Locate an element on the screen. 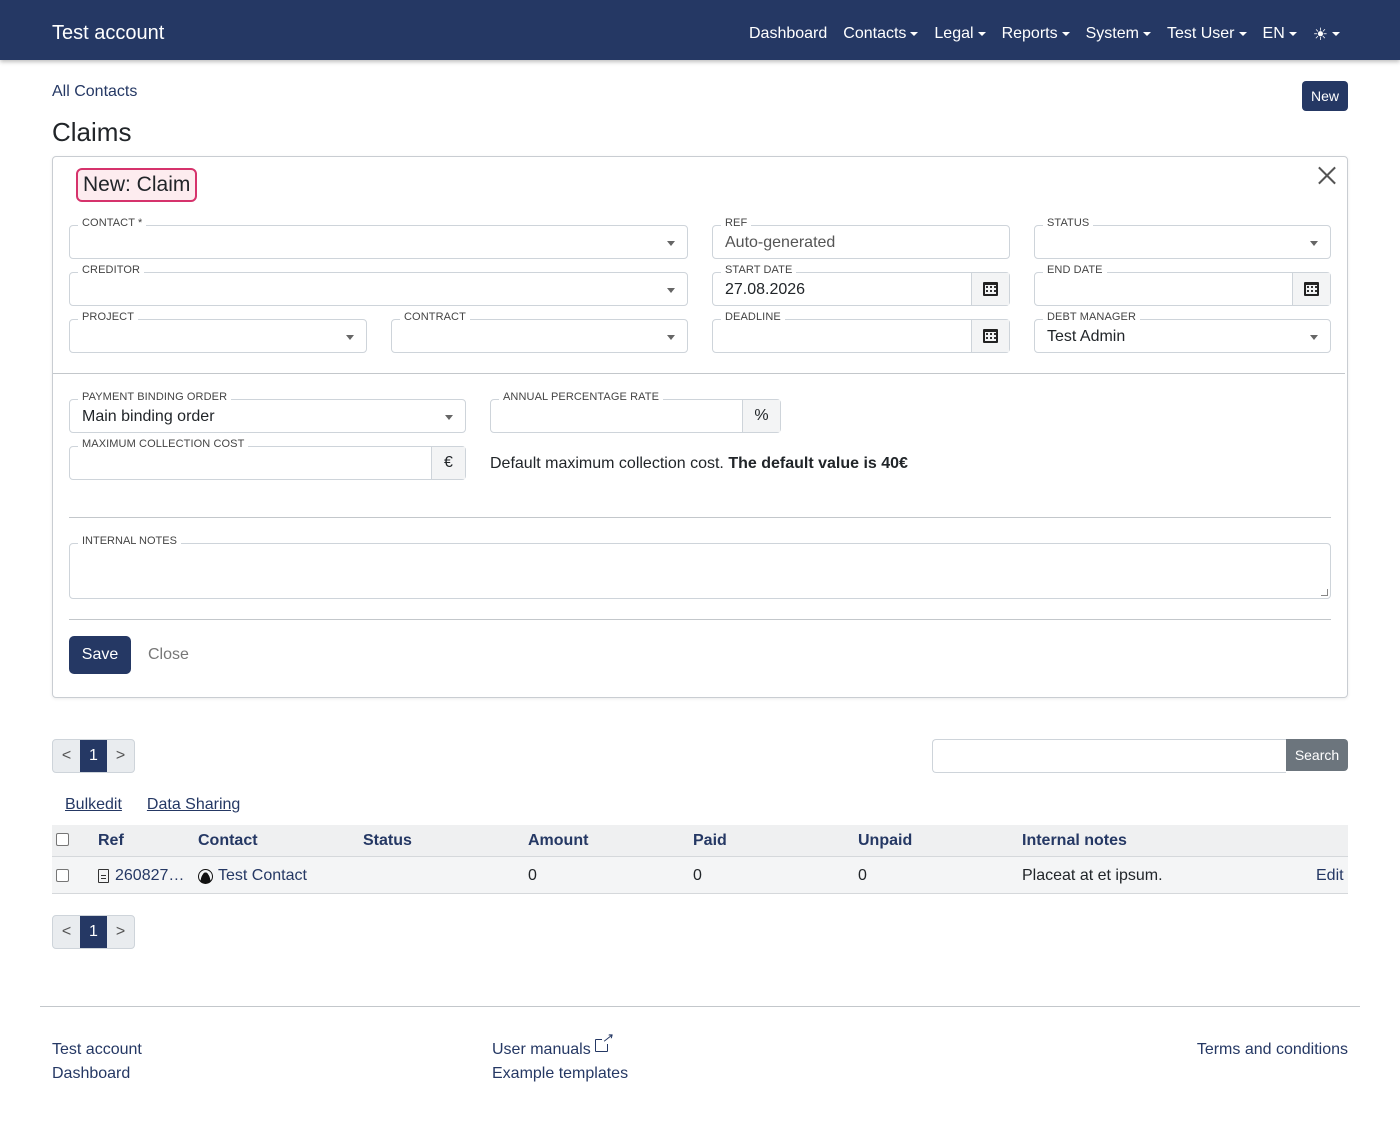 Image resolution: width=1400 pixels, height=1147 pixels. document-icon is located at coordinates (103, 876).